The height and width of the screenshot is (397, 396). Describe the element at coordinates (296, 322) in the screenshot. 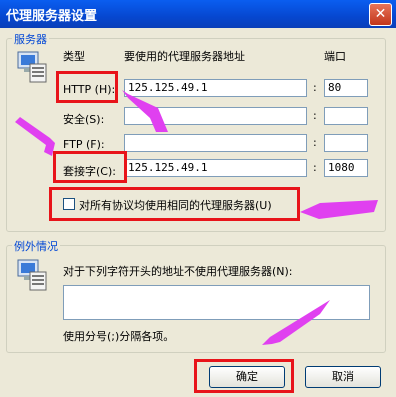

I see `arrow-to-ok-icon` at that location.